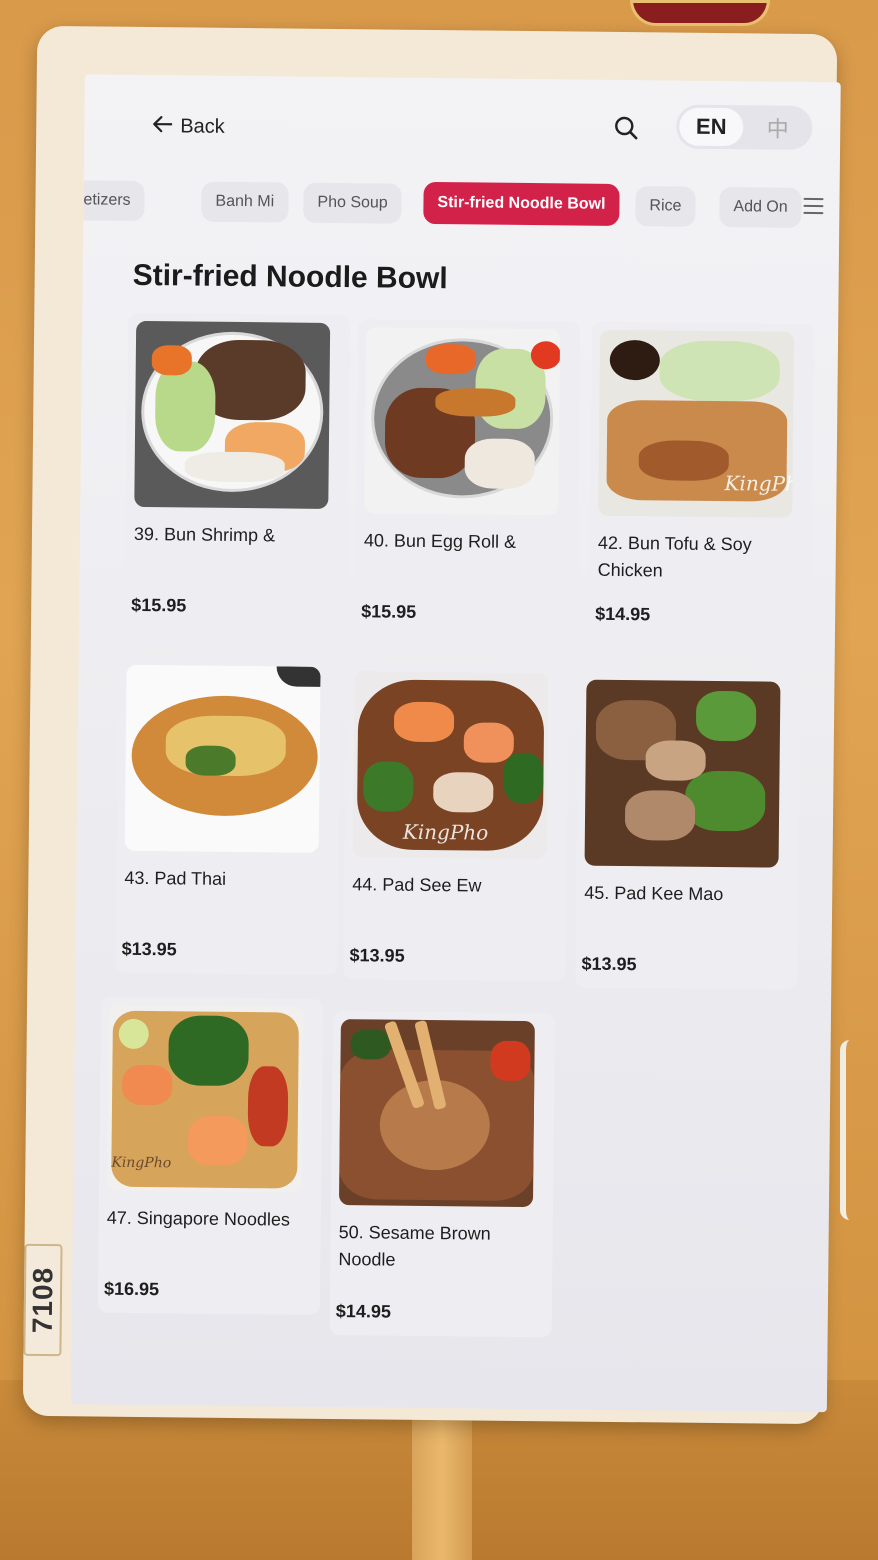 This screenshot has height=1560, width=878. I want to click on menu-item-card: KingPho 44. Pad See Ew $13.95, so click(456, 822).